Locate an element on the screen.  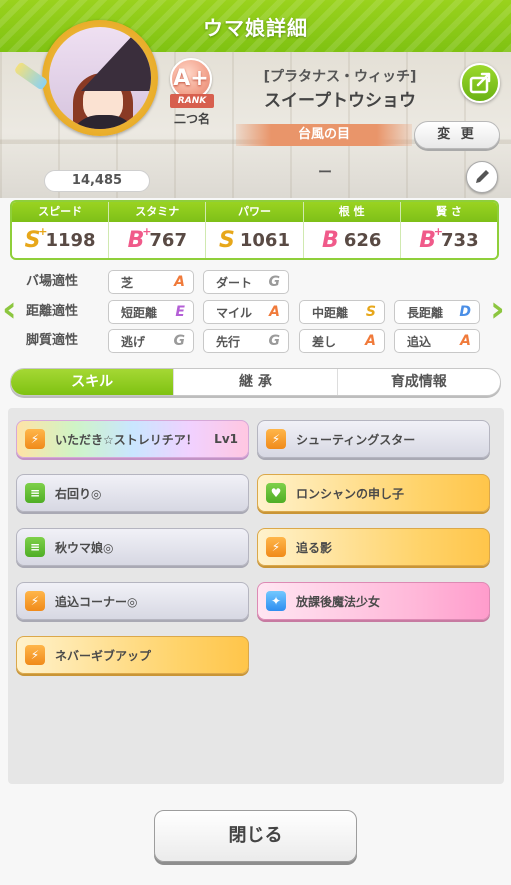
stat-grade-letter: S is located at coordinates (227, 240).